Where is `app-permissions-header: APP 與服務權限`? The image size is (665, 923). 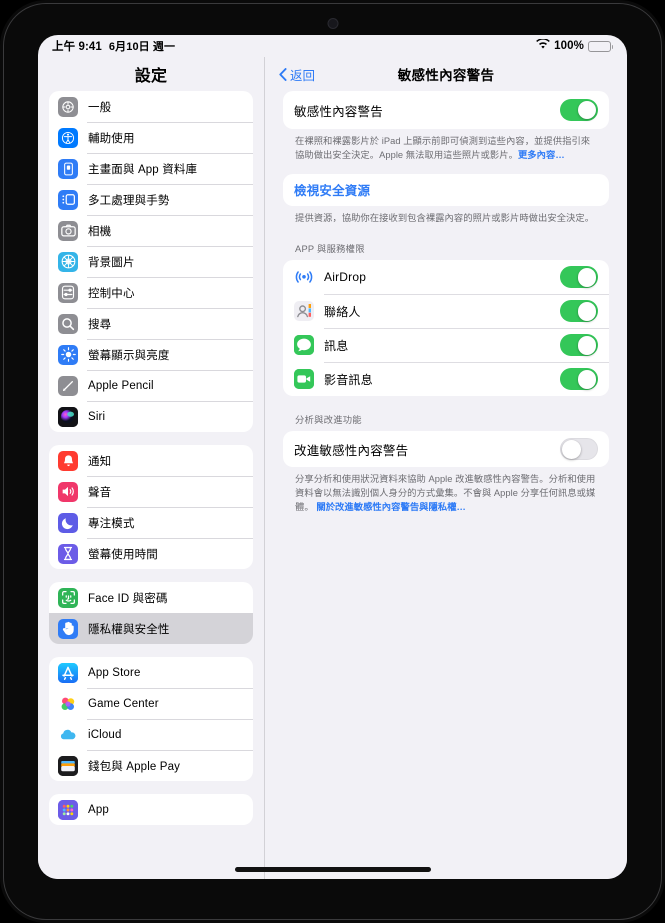 app-permissions-header: APP 與服務權限 is located at coordinates (330, 249).